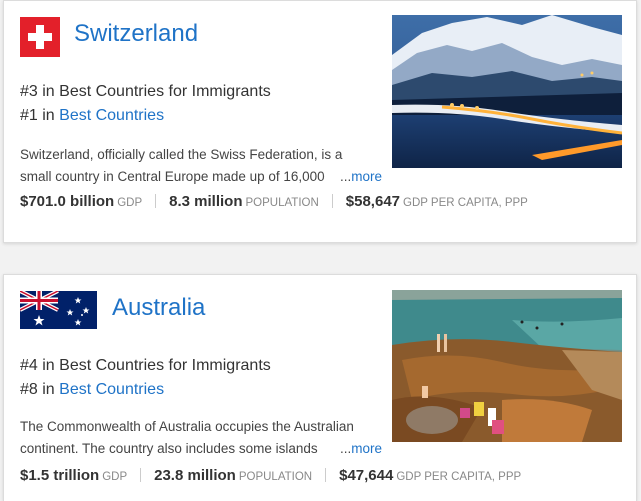 The image size is (641, 501). What do you see at coordinates (145, 365) in the screenshot?
I see `rank-immigrants: #4 in Best Countries for Immigrants` at bounding box center [145, 365].